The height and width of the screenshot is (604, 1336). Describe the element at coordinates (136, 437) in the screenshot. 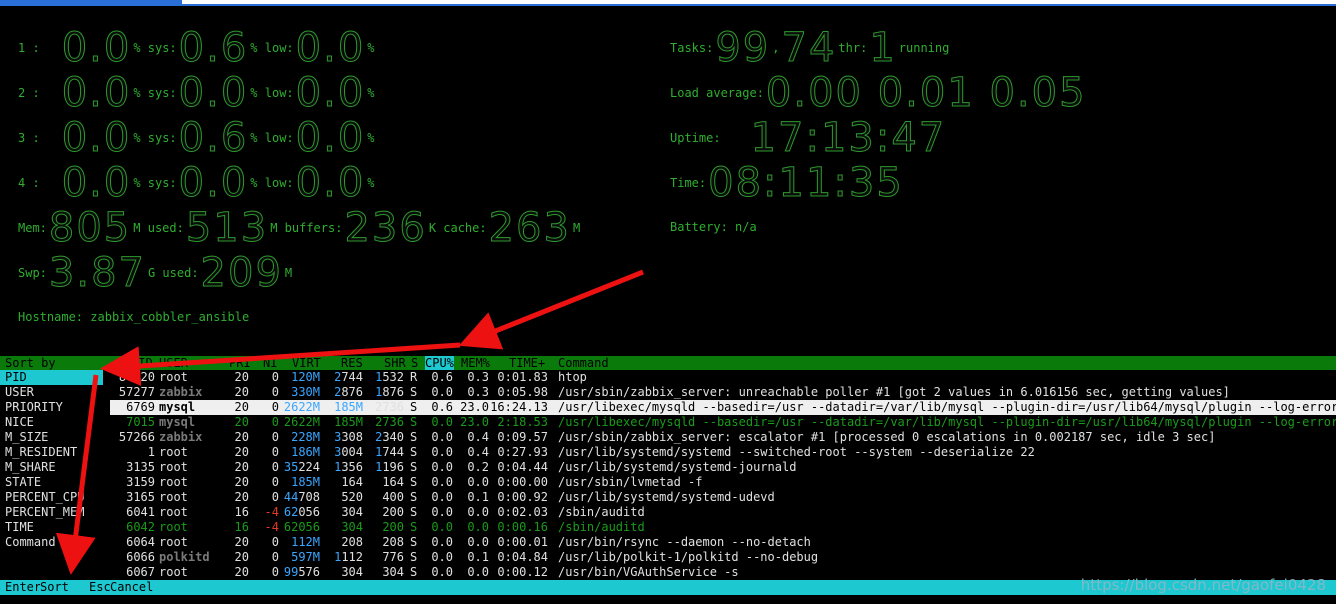

I see `pid-cell: 57266` at that location.